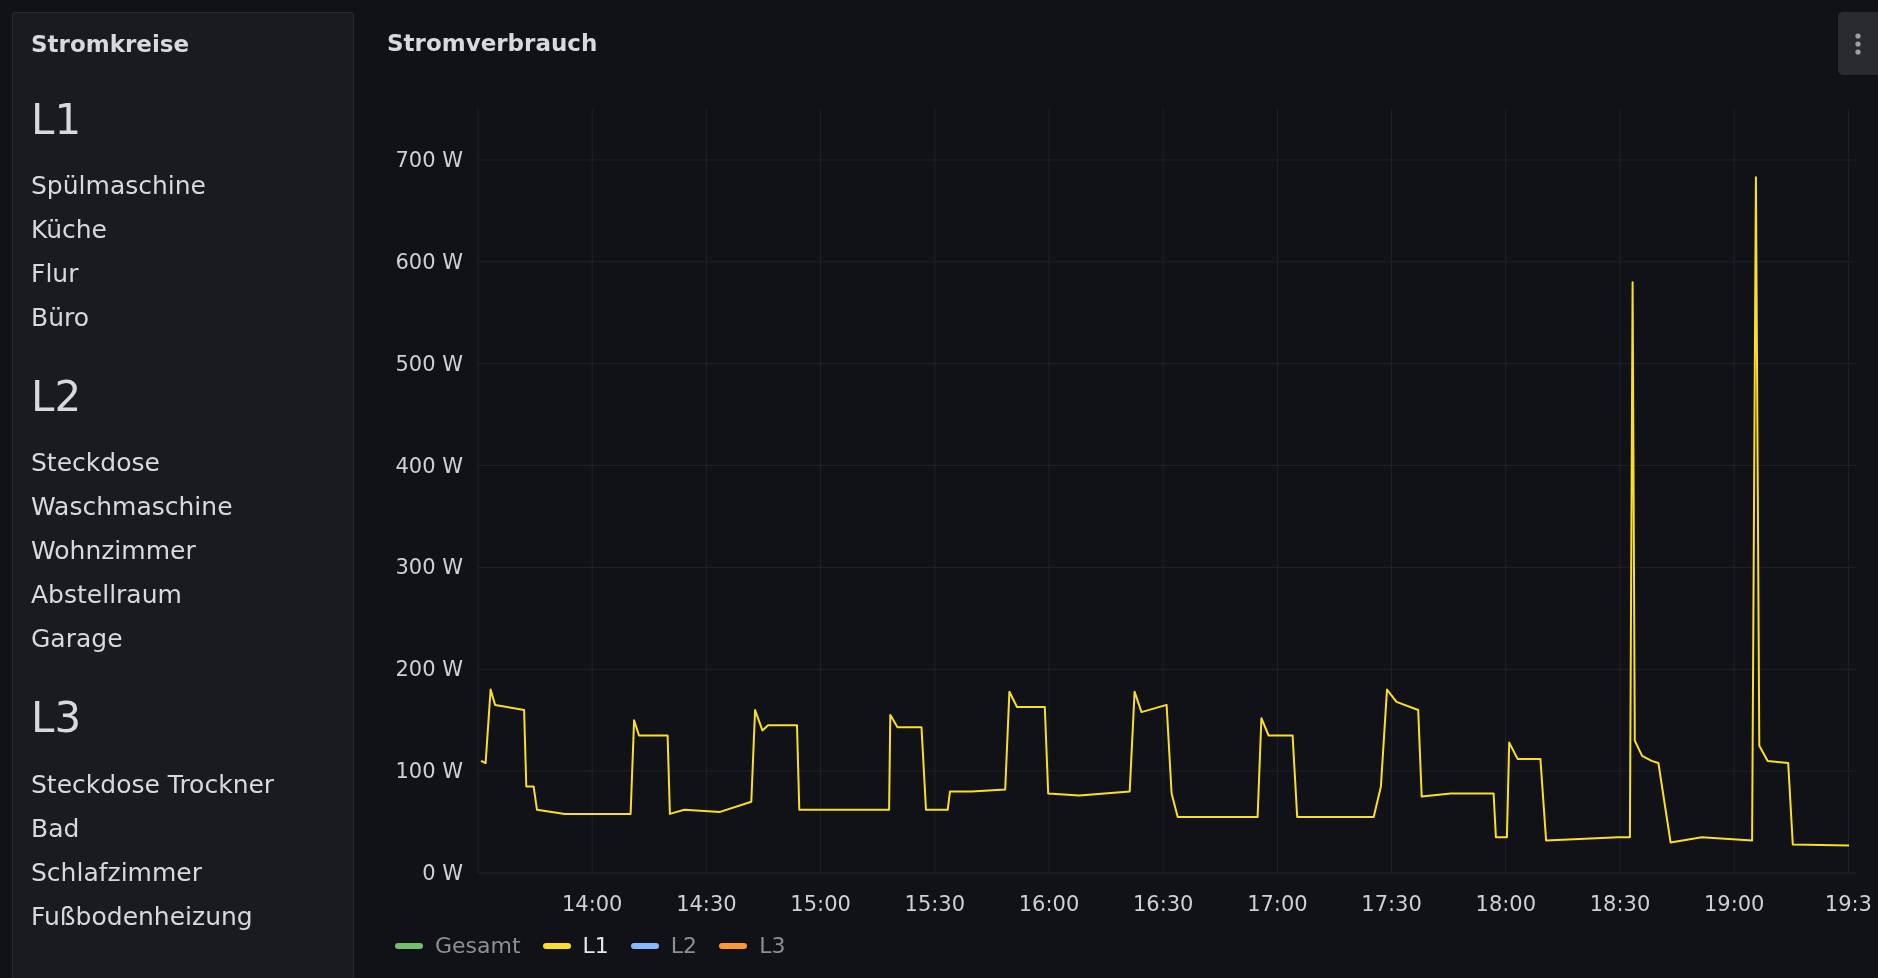  What do you see at coordinates (1620, 904) in the screenshot?
I see `axis-label: 18:30` at bounding box center [1620, 904].